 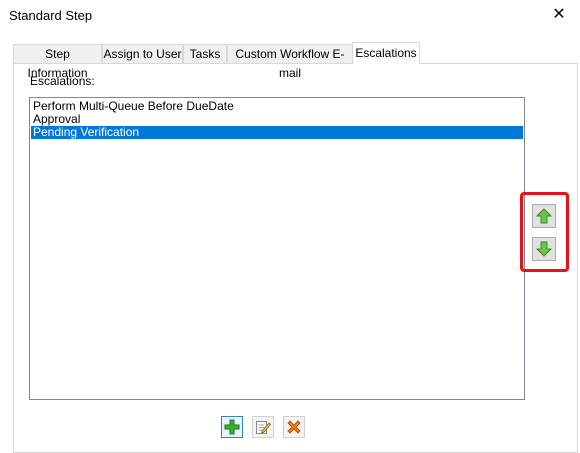 I want to click on edit-icon, so click(x=263, y=427).